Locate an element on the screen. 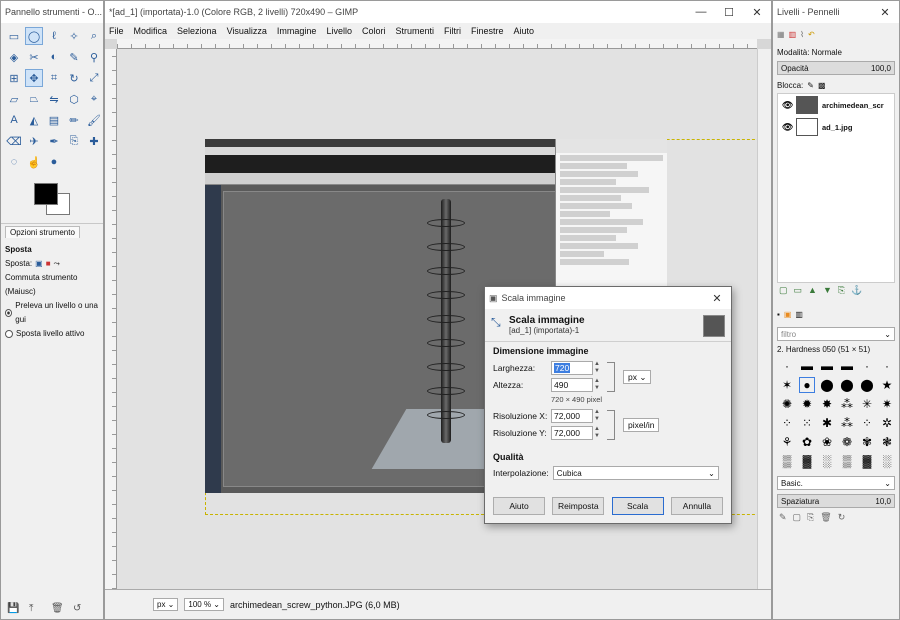  brush-item: ✹ is located at coordinates (807, 404).